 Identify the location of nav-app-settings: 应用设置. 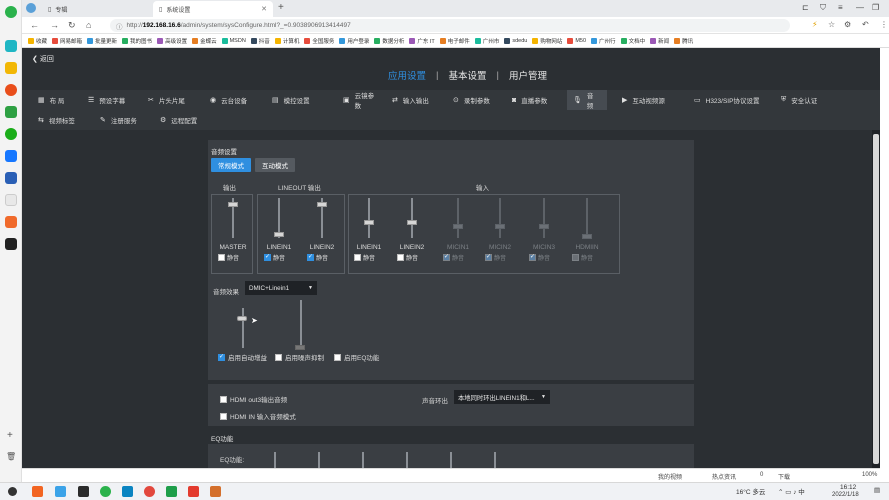
(407, 75).